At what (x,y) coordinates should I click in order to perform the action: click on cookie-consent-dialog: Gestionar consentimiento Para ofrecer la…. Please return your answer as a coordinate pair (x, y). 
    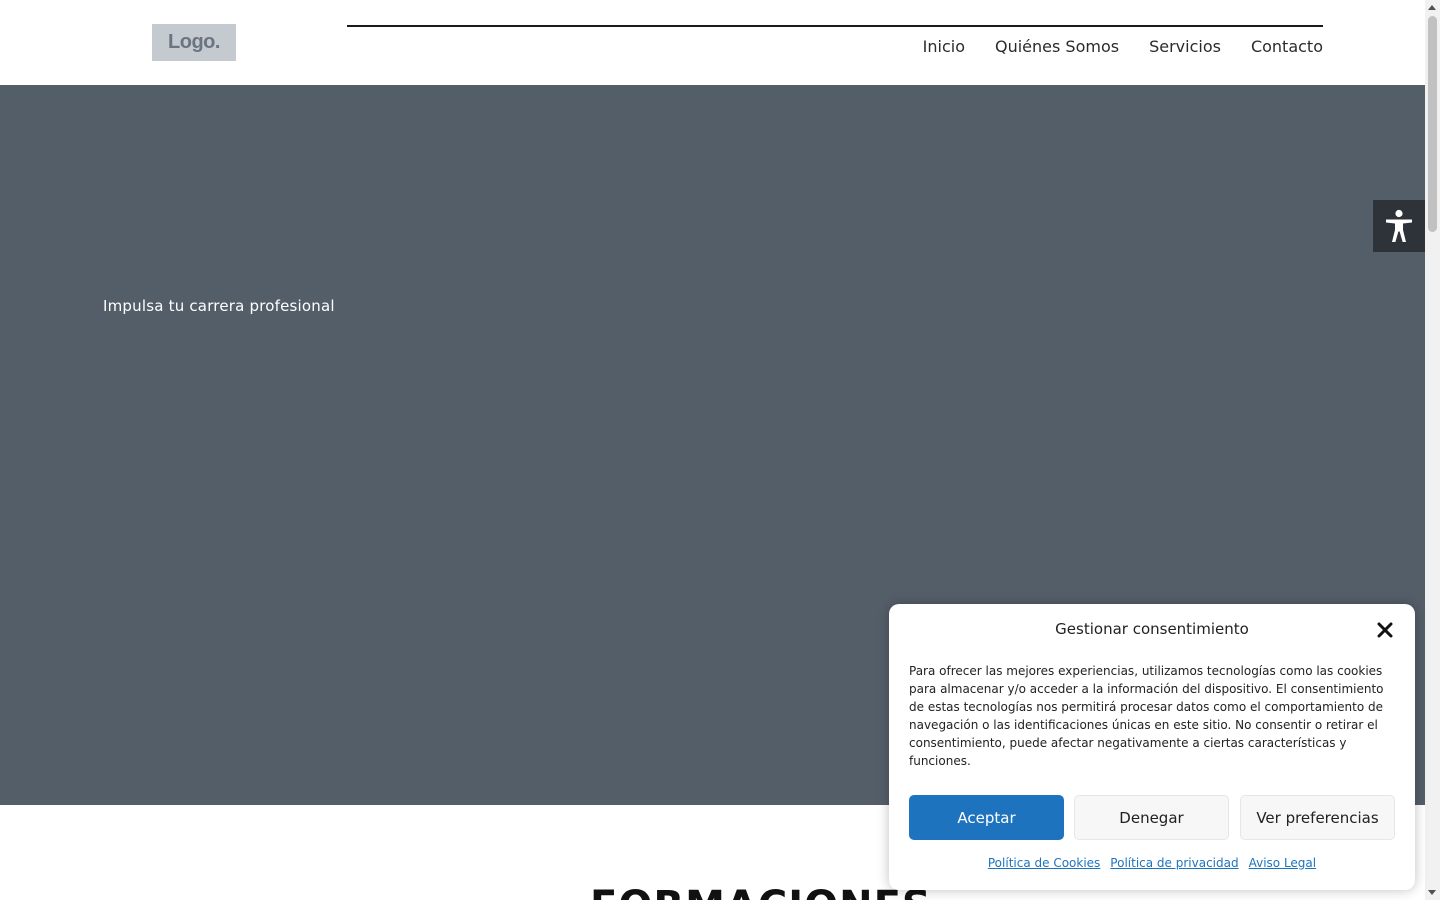
    Looking at the image, I should click on (1152, 747).